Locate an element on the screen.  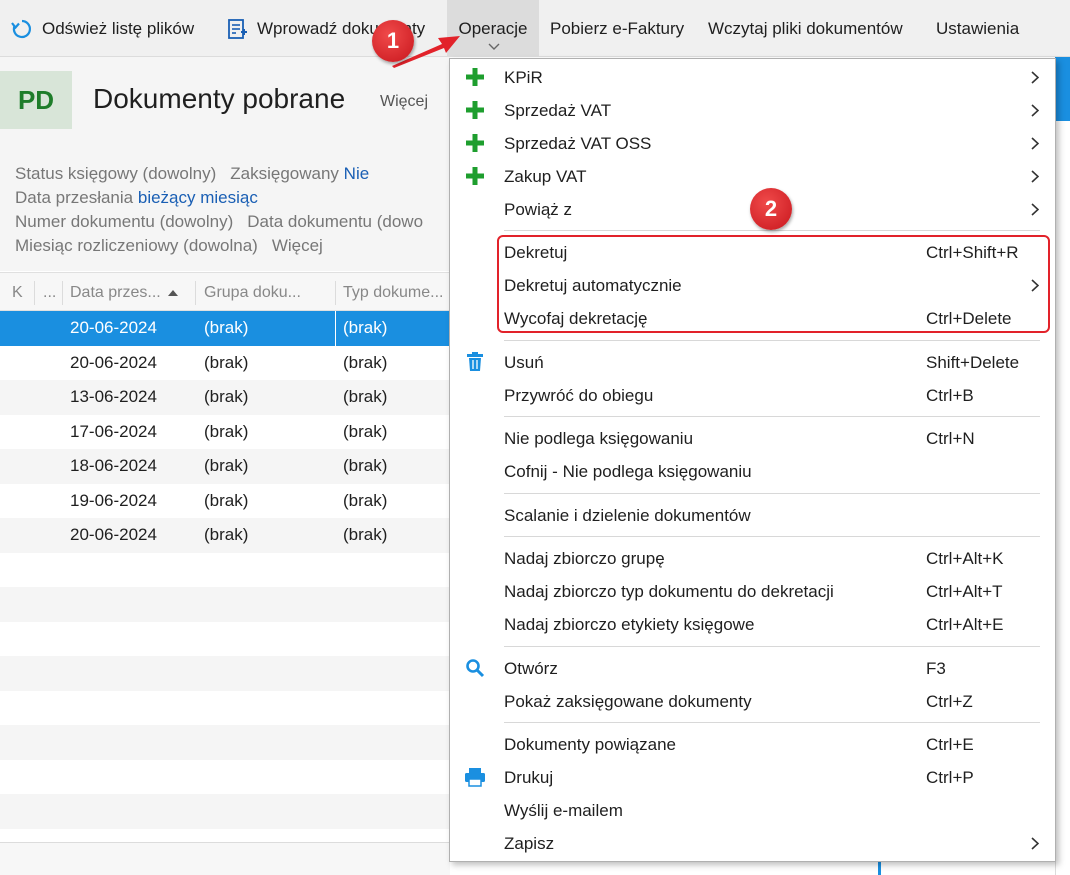
download-efaktury-button: Pobierz e-Faktury is located at coordinates (617, 28).